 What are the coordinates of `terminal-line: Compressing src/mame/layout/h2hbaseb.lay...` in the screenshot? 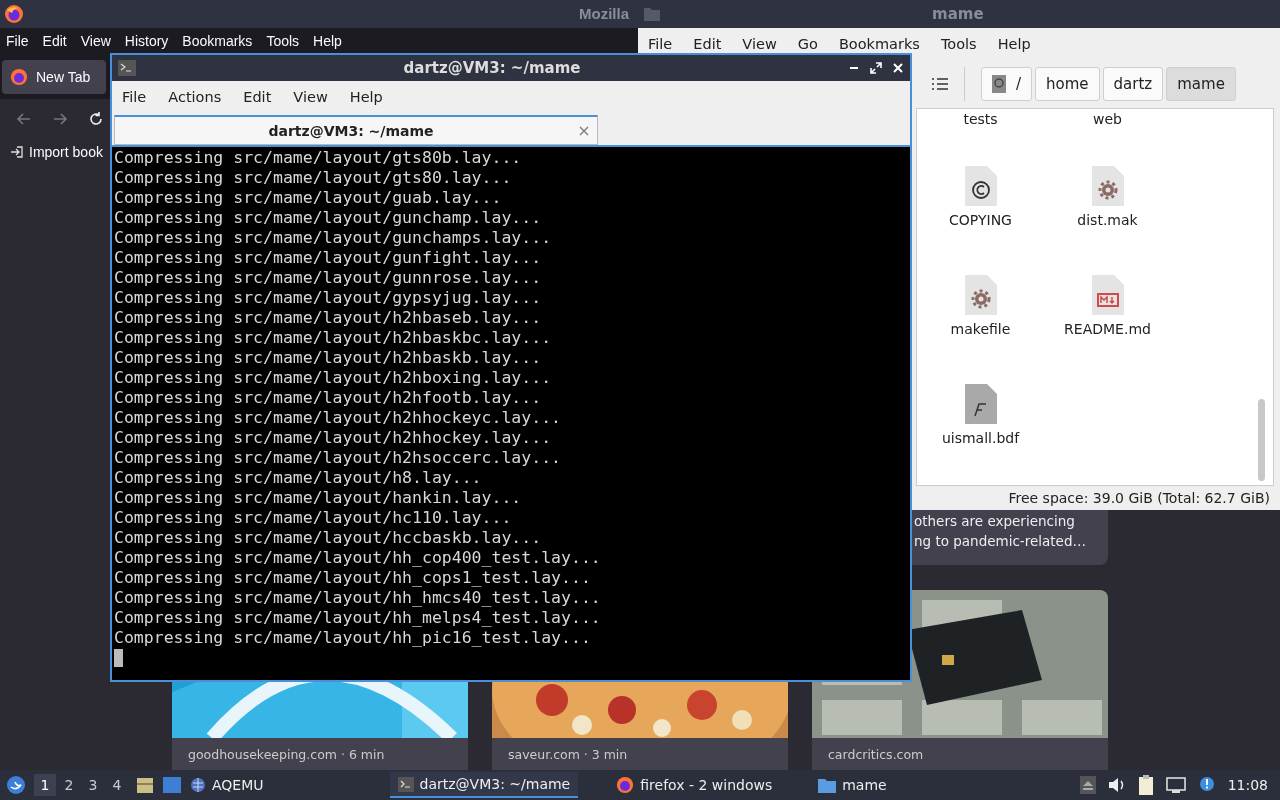 It's located at (328, 318).